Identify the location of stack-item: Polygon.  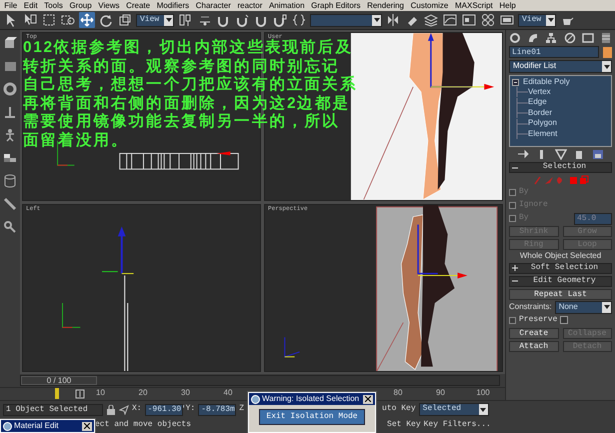
(542, 123).